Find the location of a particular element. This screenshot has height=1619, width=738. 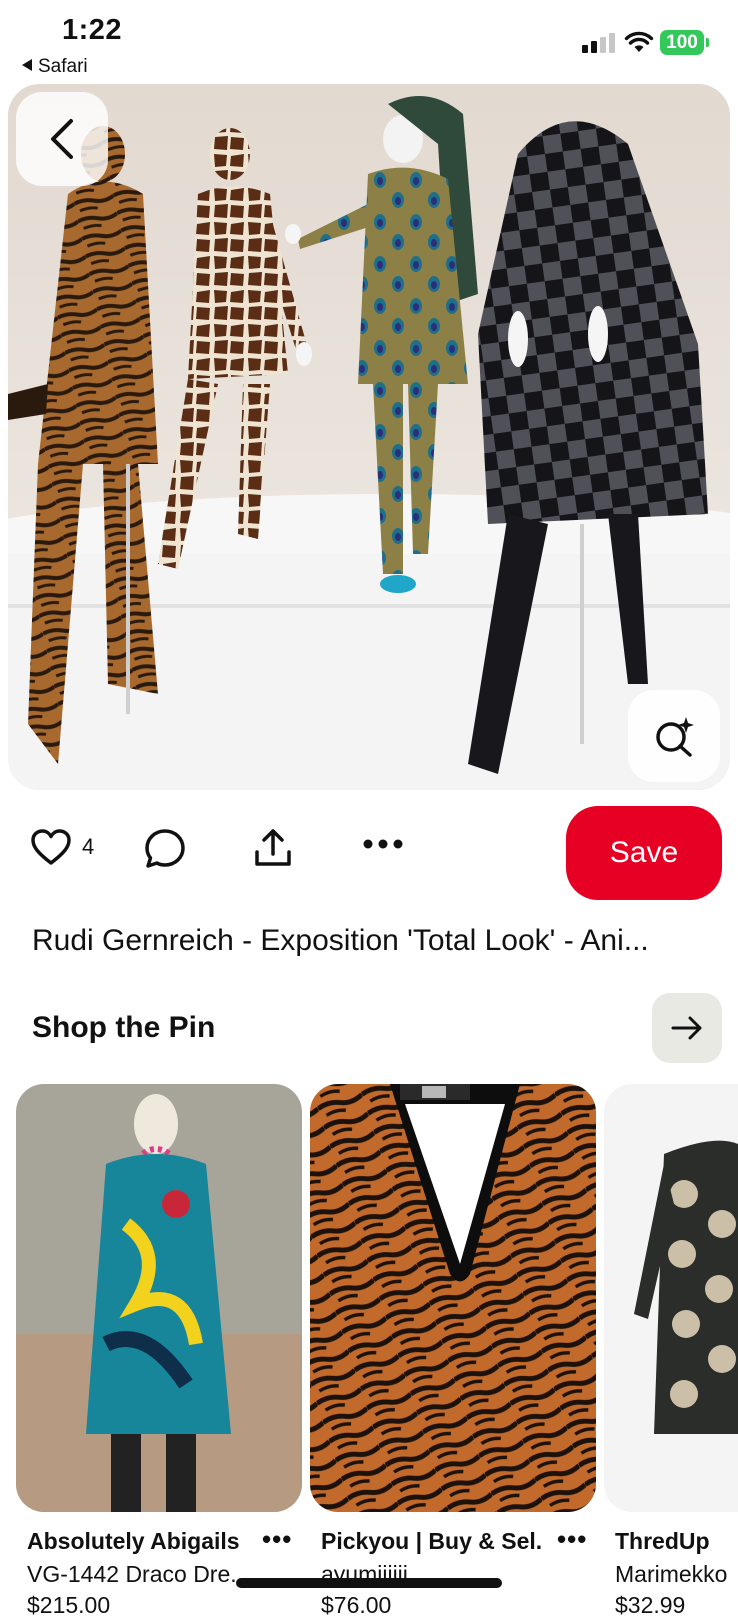

product-seller: Absolutely Abigails is located at coordinates (137, 1541).